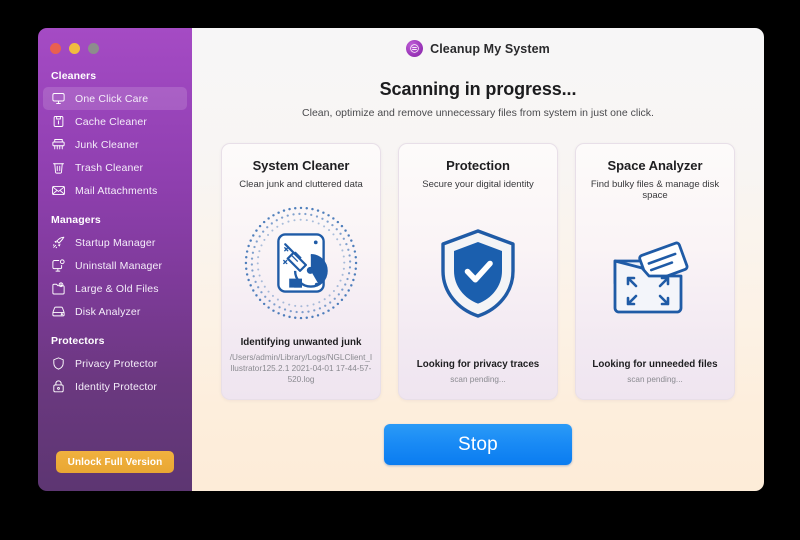 The height and width of the screenshot is (540, 800). Describe the element at coordinates (58, 98) in the screenshot. I see `monitor-icon` at that location.